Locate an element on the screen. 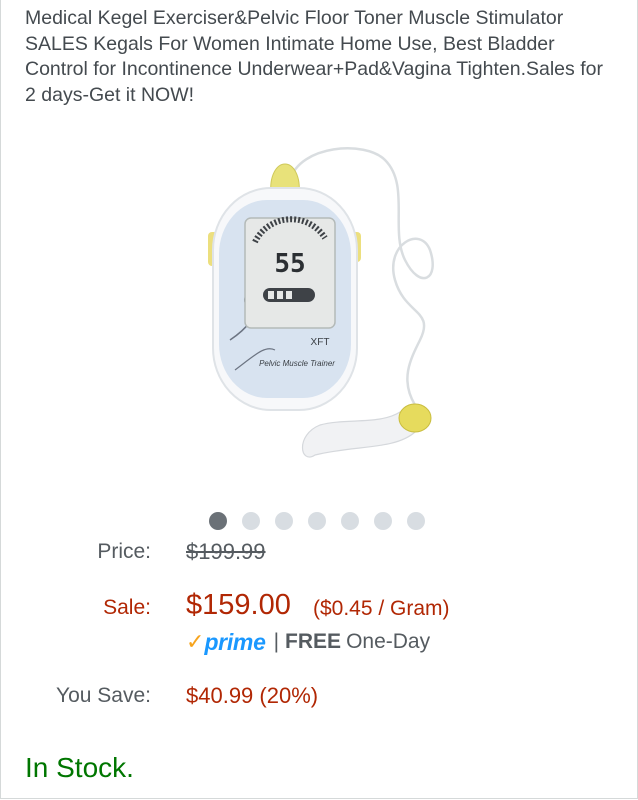 This screenshot has height=800, width=638. lcd-reading: 55 is located at coordinates (289, 264).